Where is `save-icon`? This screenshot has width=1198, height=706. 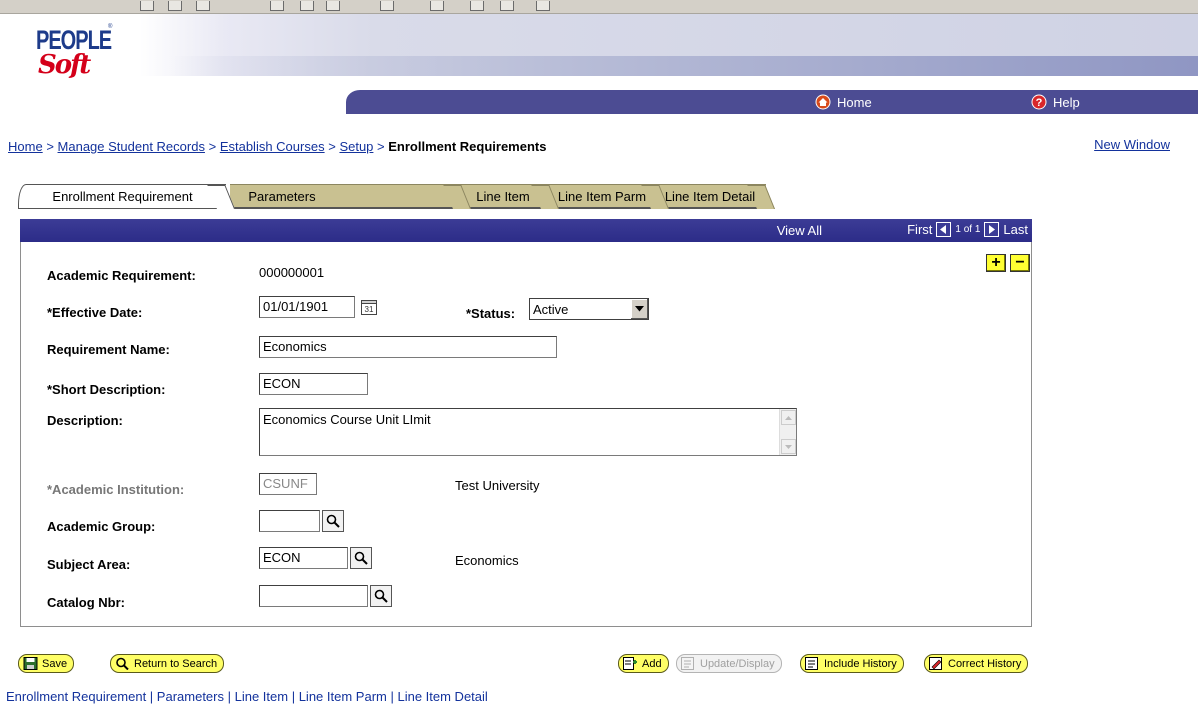 save-icon is located at coordinates (30, 663).